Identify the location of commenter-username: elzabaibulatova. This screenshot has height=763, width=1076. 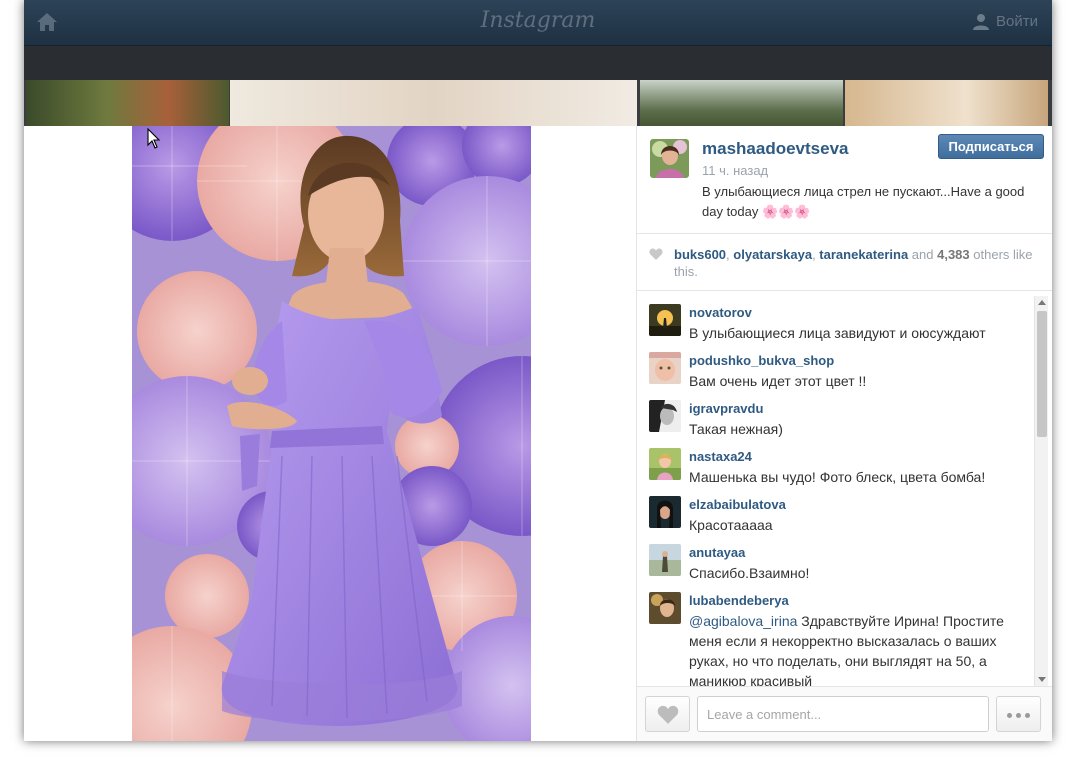
(737, 504).